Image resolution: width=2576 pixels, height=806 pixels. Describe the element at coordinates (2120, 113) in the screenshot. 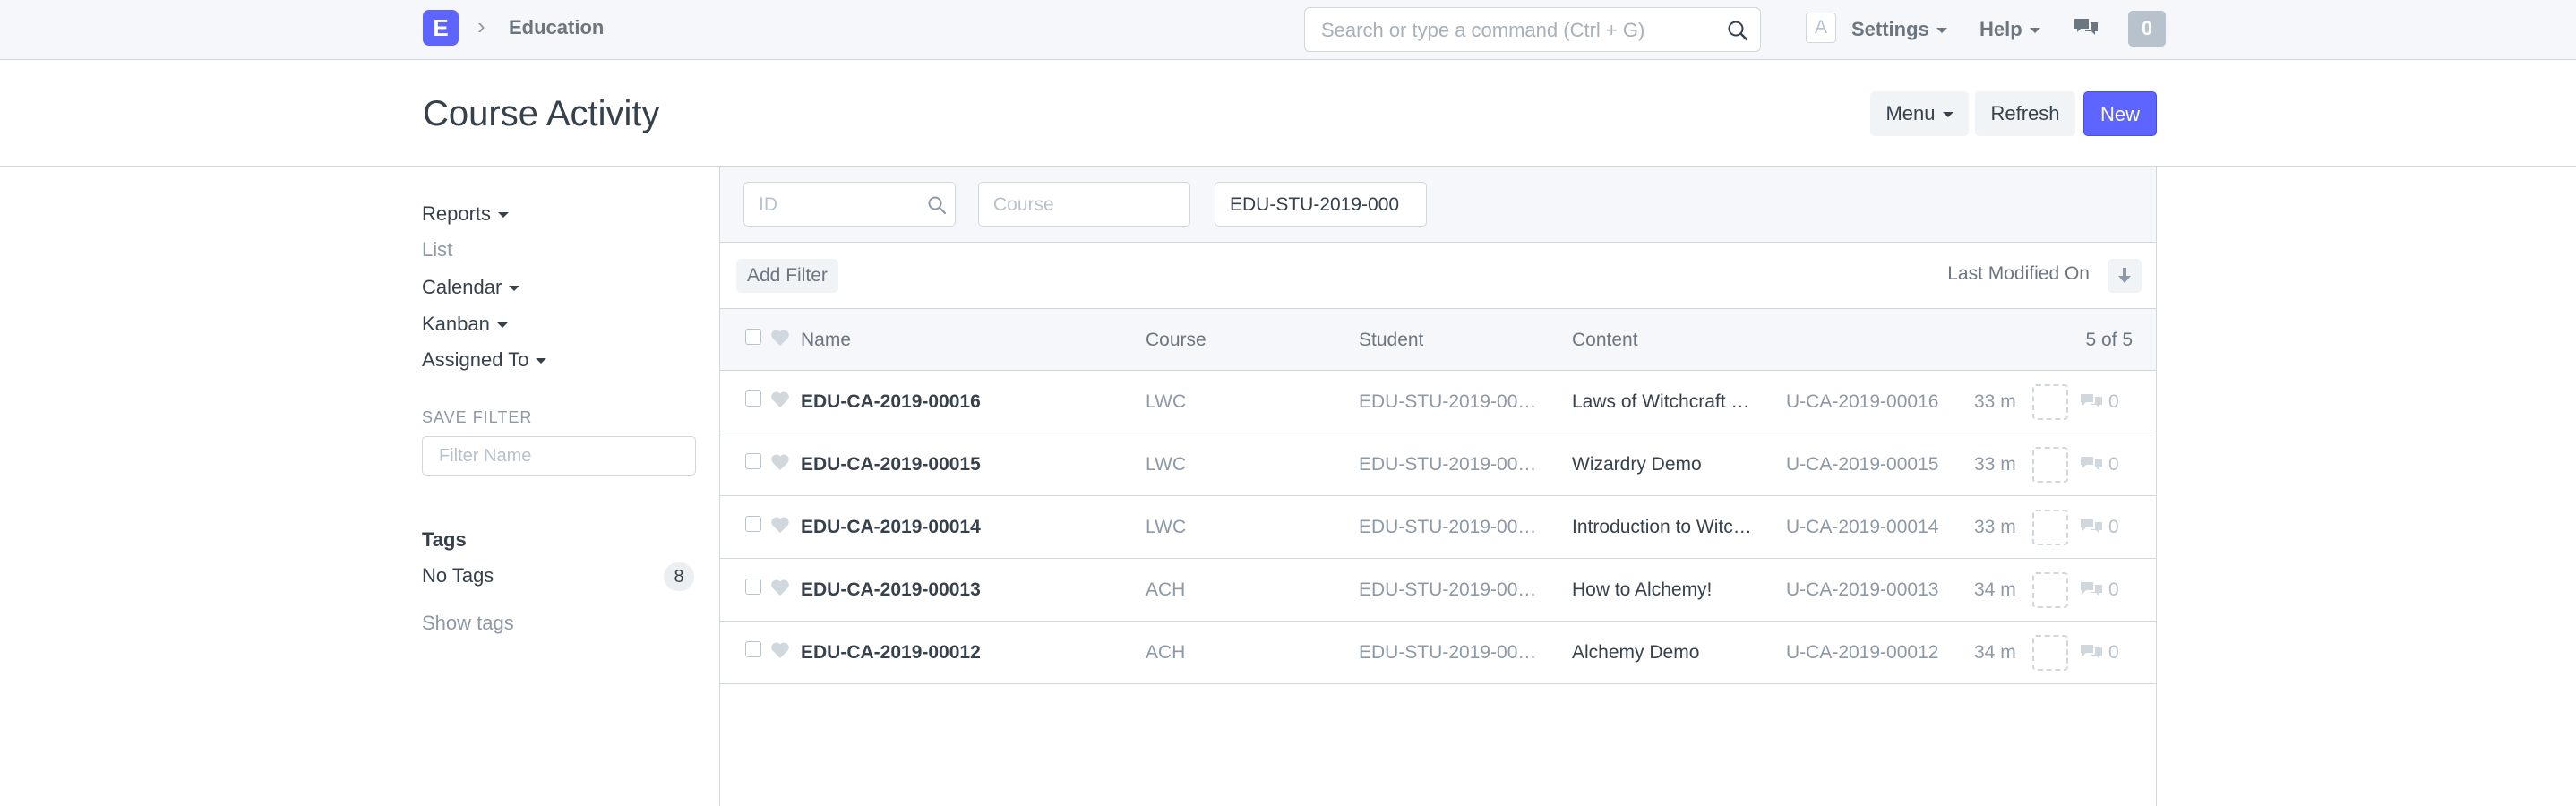

I see `new-button: New` at that location.